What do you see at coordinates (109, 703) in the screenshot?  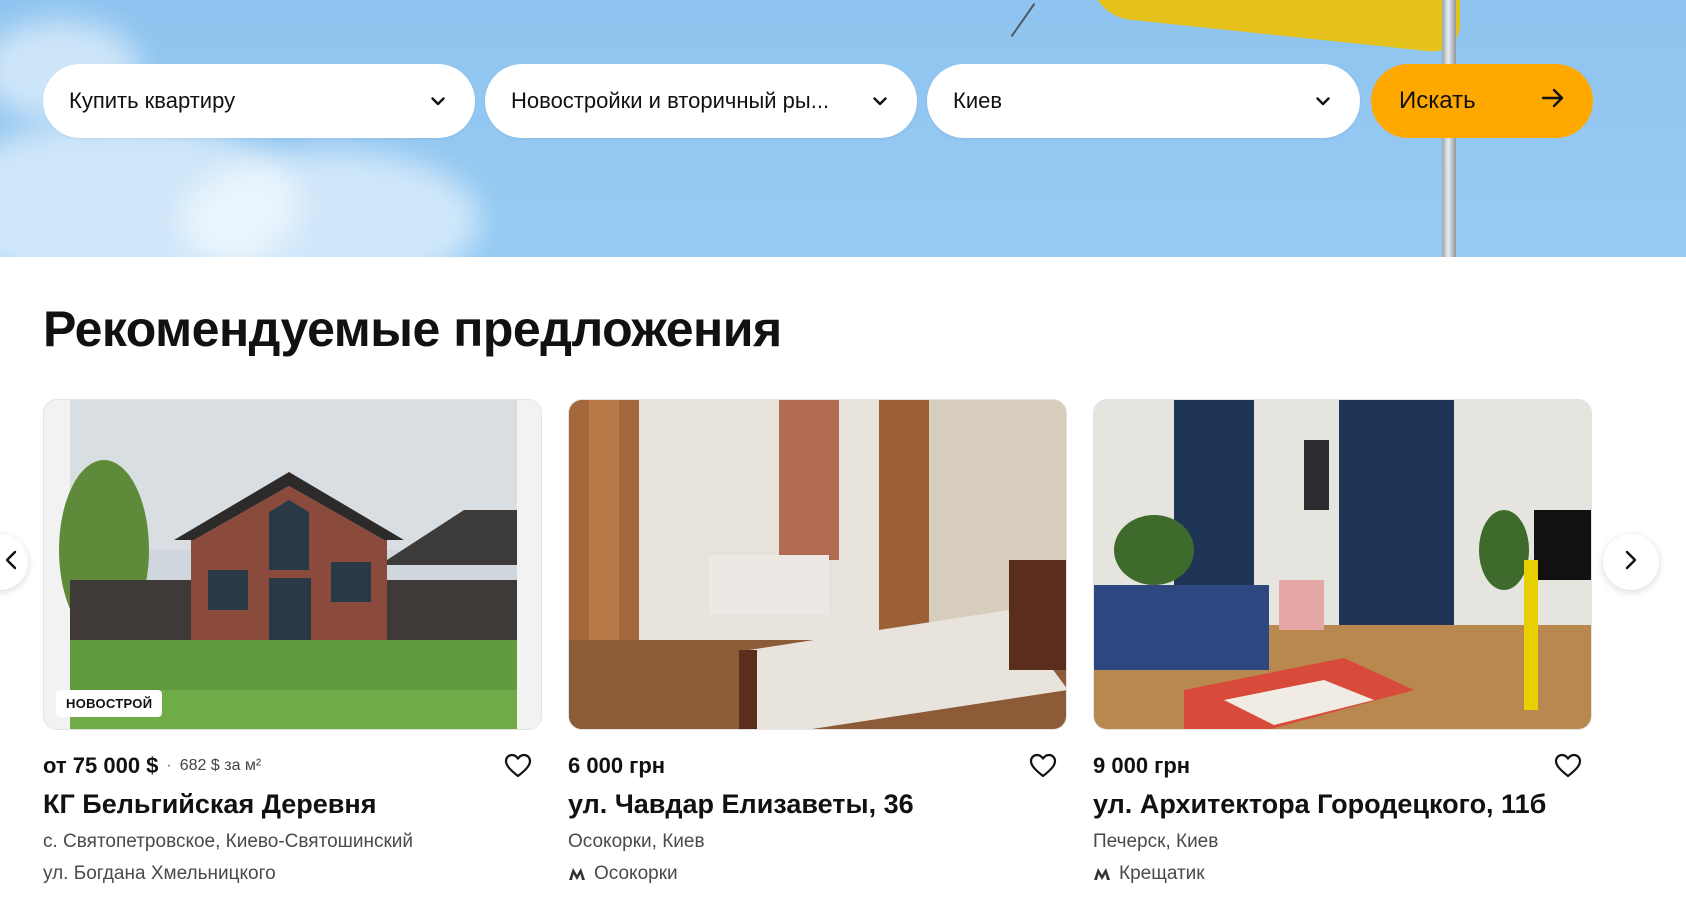 I see `new-building-badge: НОВОСТРОЙ` at bounding box center [109, 703].